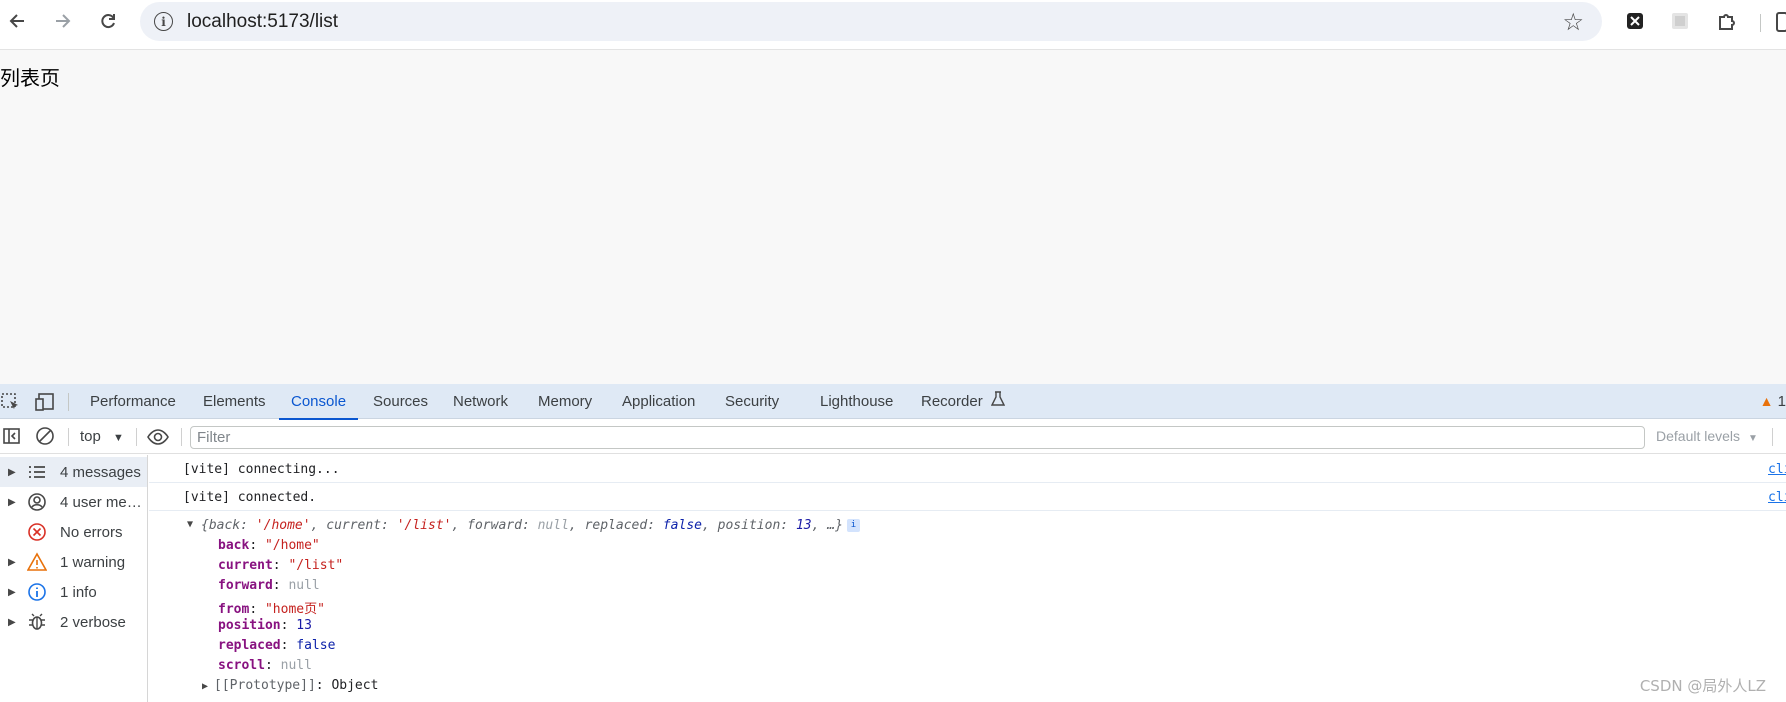  What do you see at coordinates (1760, 23) in the screenshot?
I see `toolbar-divider` at bounding box center [1760, 23].